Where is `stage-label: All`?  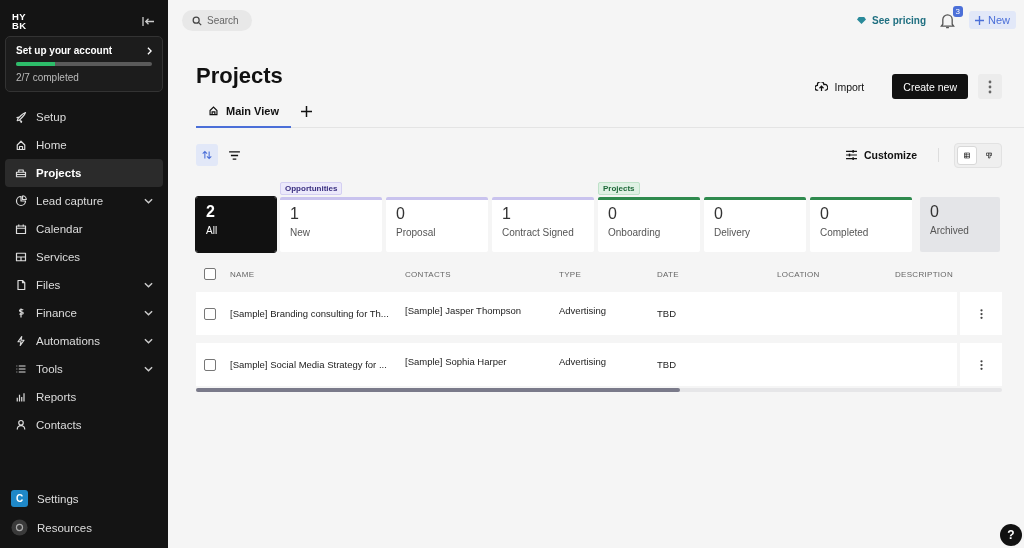
stage-label: All is located at coordinates (212, 230).